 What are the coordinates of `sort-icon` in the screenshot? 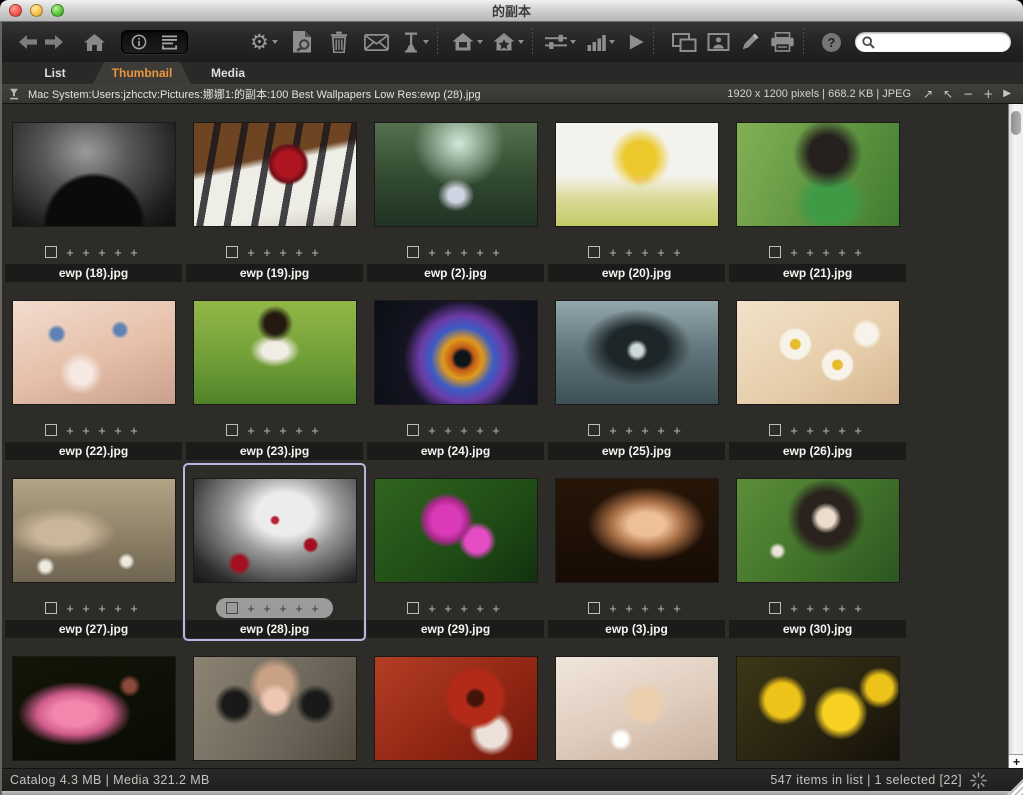 It's located at (14, 94).